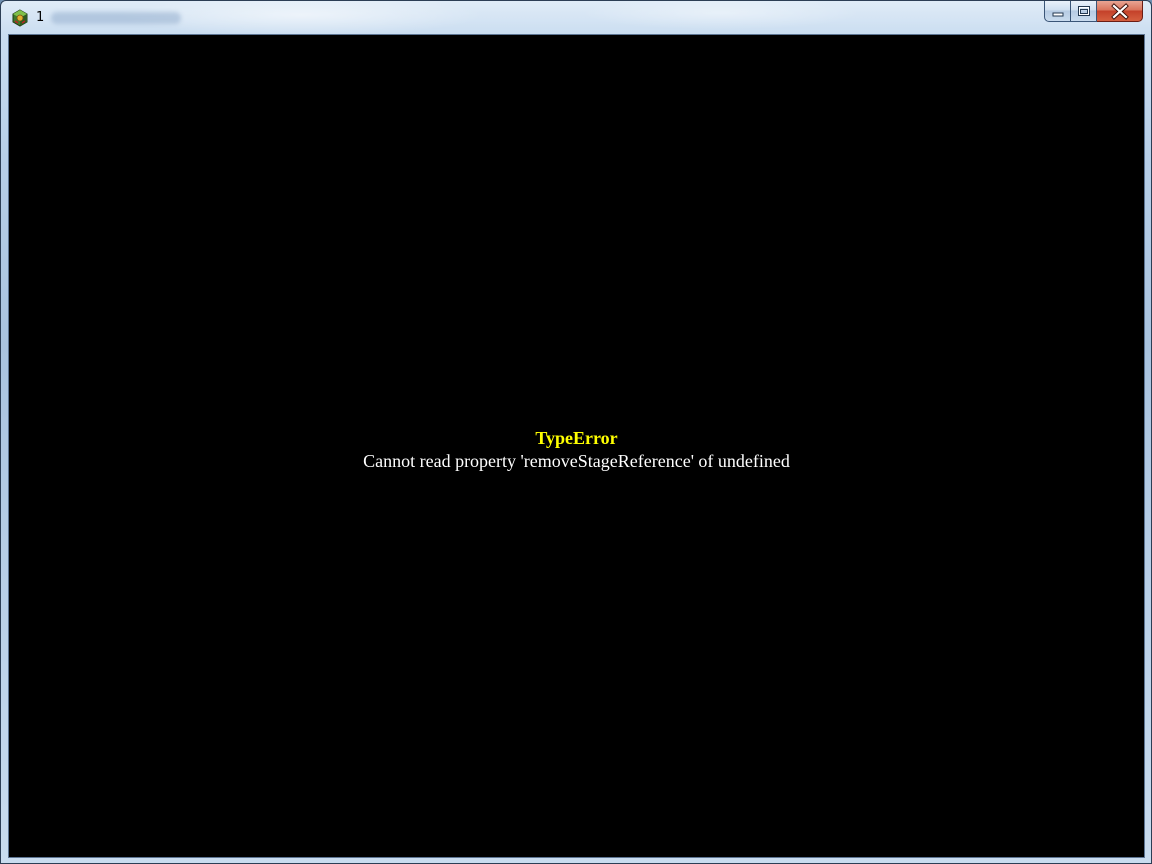 The image size is (1152, 864). I want to click on app-icon, so click(20, 18).